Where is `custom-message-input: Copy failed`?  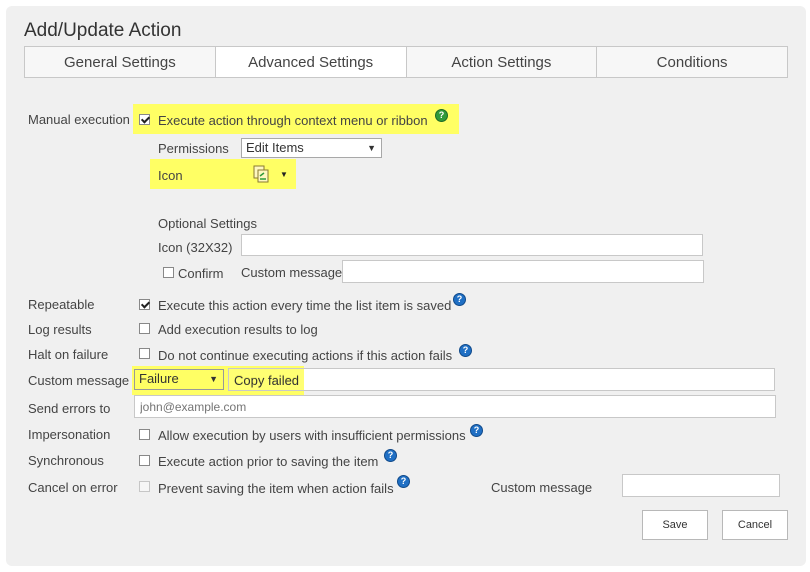 custom-message-input: Copy failed is located at coordinates (501, 379).